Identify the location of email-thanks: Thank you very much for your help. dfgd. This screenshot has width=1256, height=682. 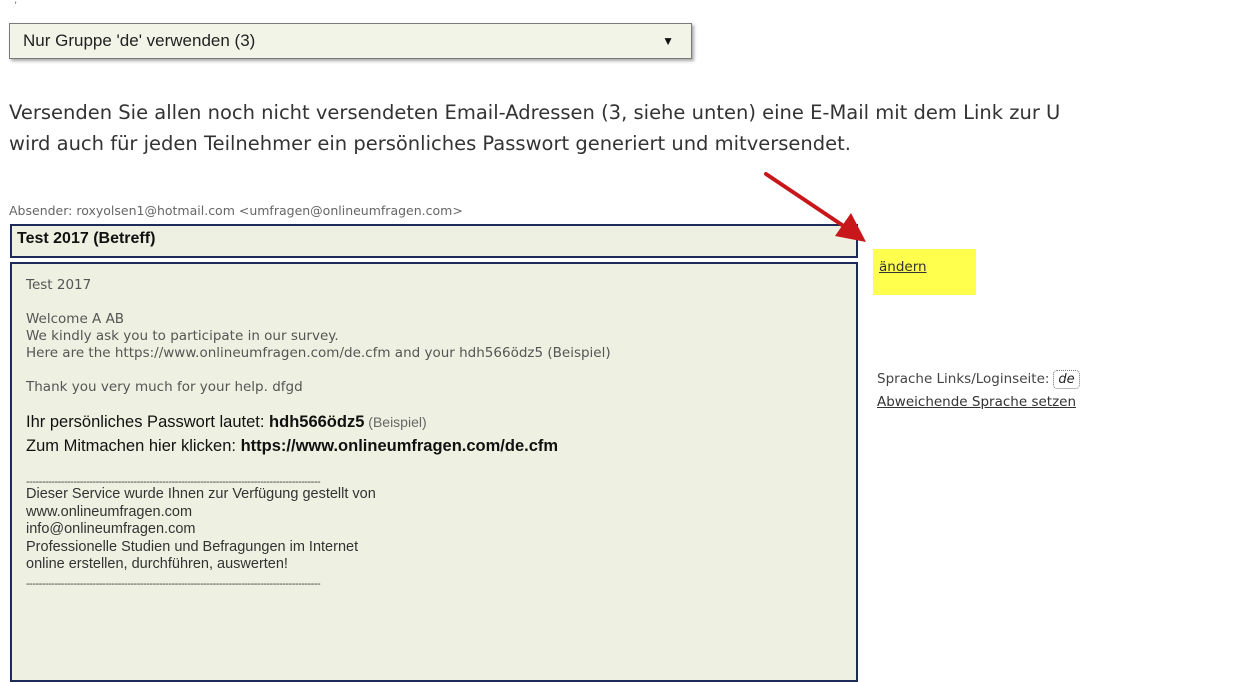
(164, 387).